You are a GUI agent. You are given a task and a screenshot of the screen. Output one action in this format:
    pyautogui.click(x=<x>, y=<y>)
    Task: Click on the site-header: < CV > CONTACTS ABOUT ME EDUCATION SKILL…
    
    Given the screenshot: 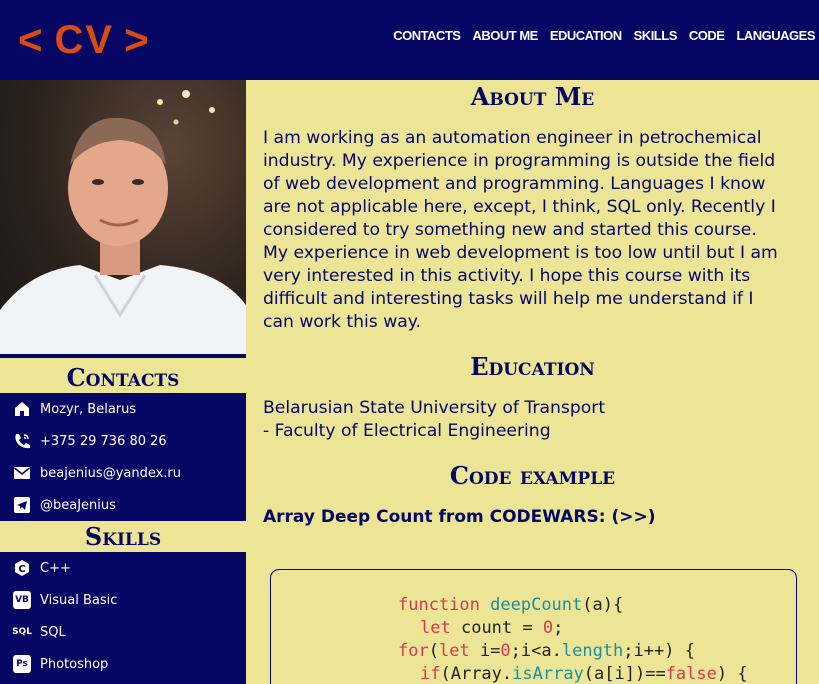 What is the action you would take?
    pyautogui.click(x=409, y=40)
    